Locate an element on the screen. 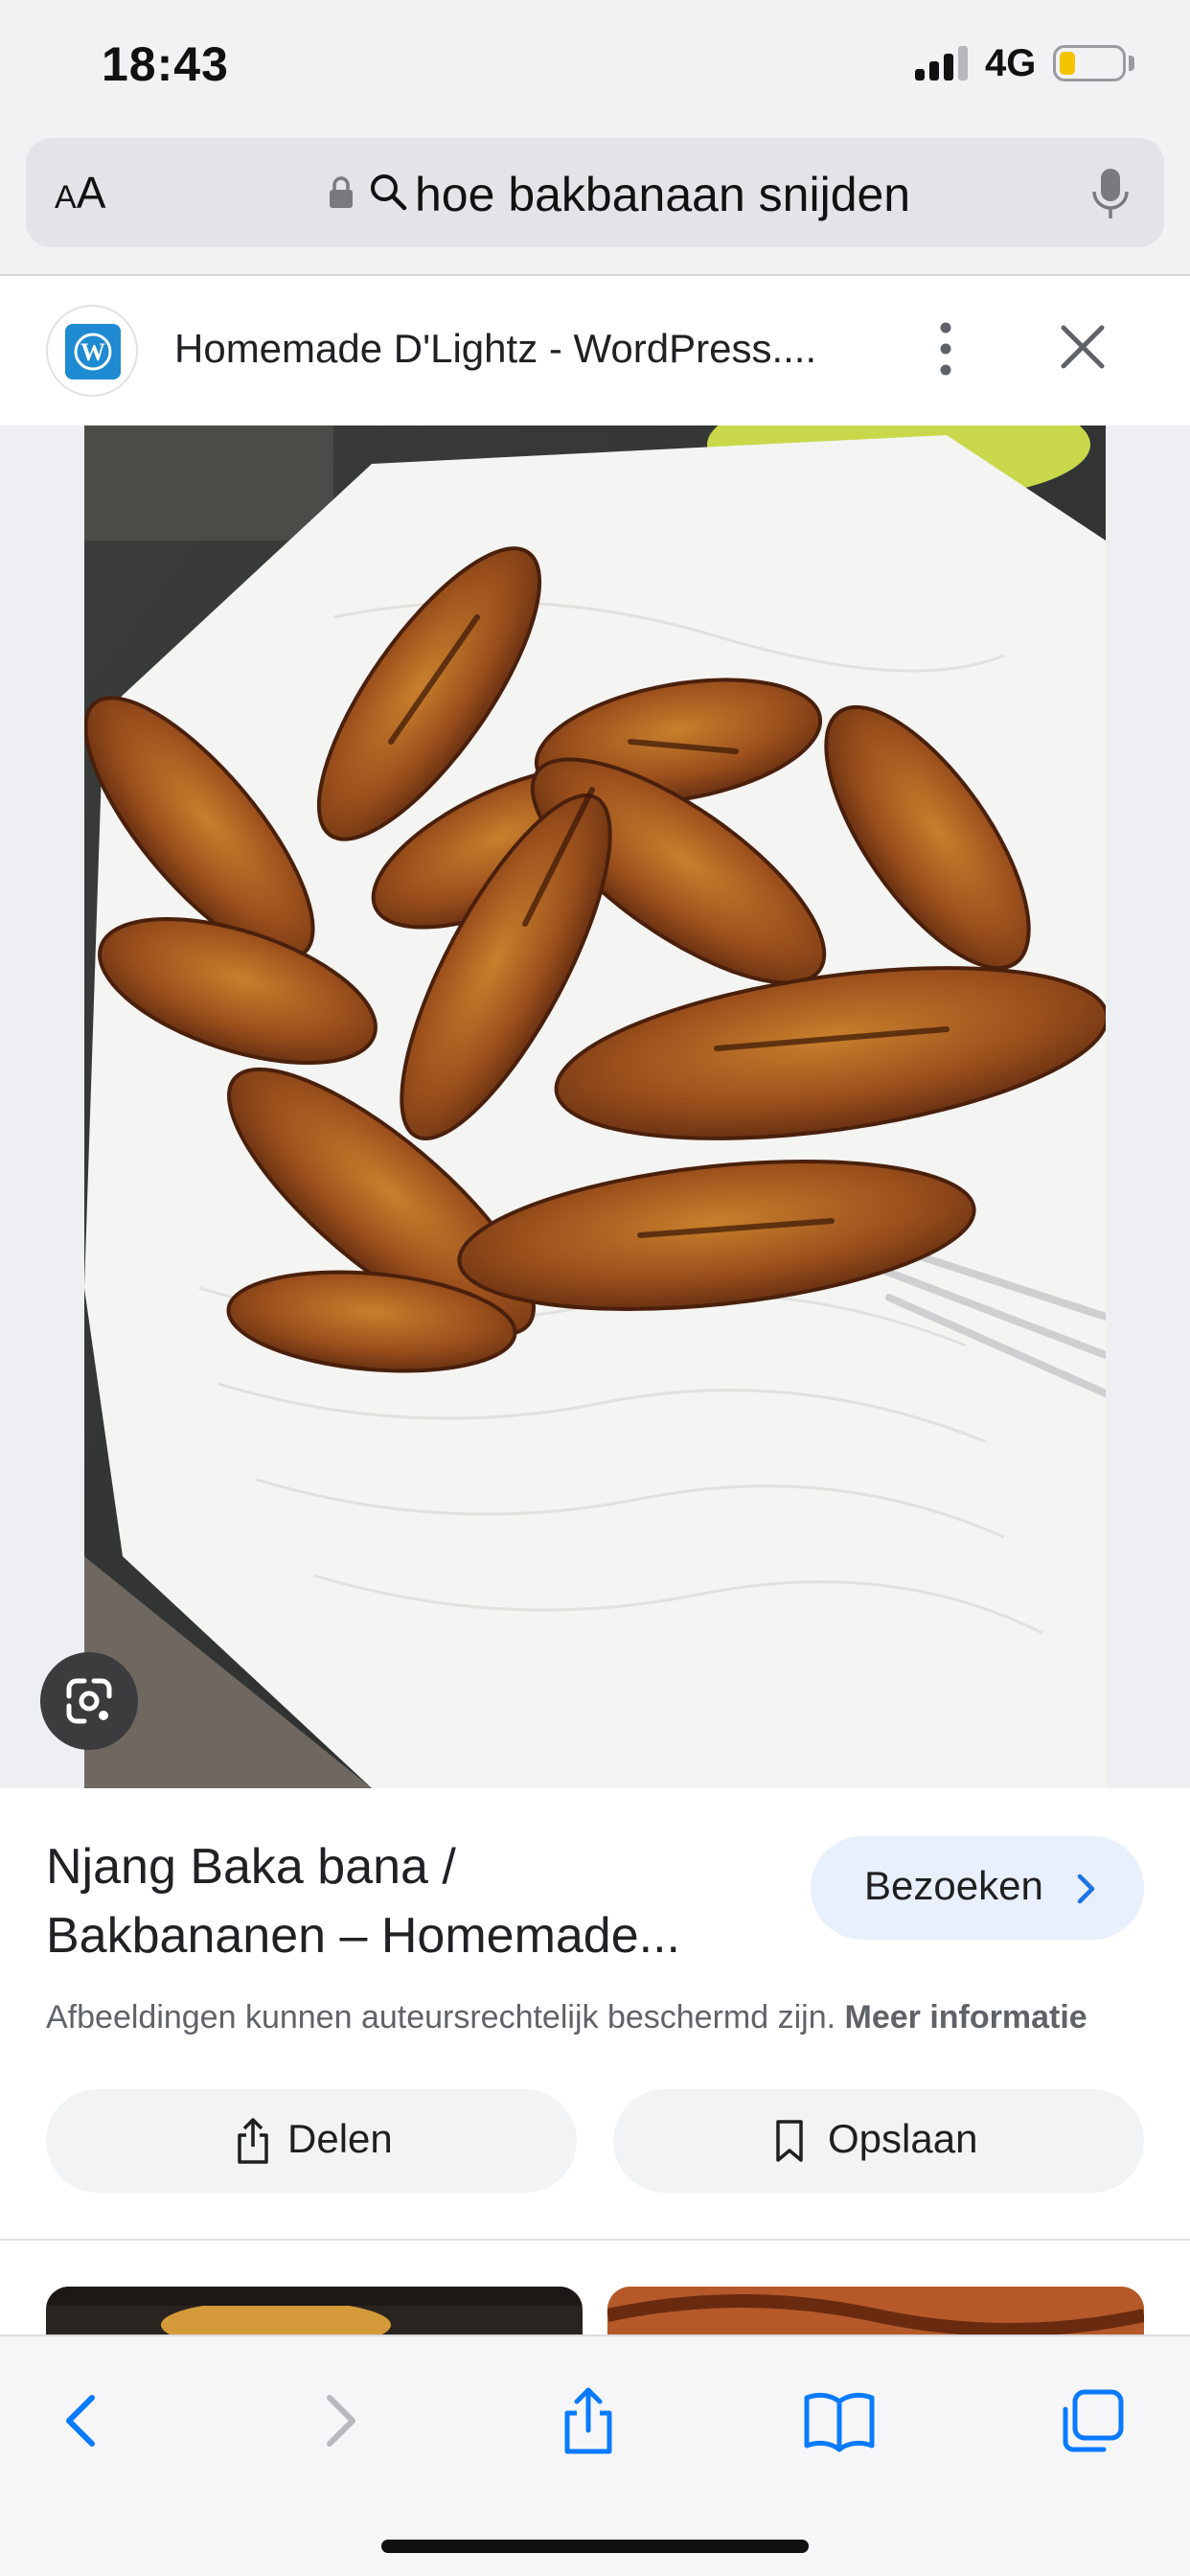  aa-small-letter: A is located at coordinates (66, 197).